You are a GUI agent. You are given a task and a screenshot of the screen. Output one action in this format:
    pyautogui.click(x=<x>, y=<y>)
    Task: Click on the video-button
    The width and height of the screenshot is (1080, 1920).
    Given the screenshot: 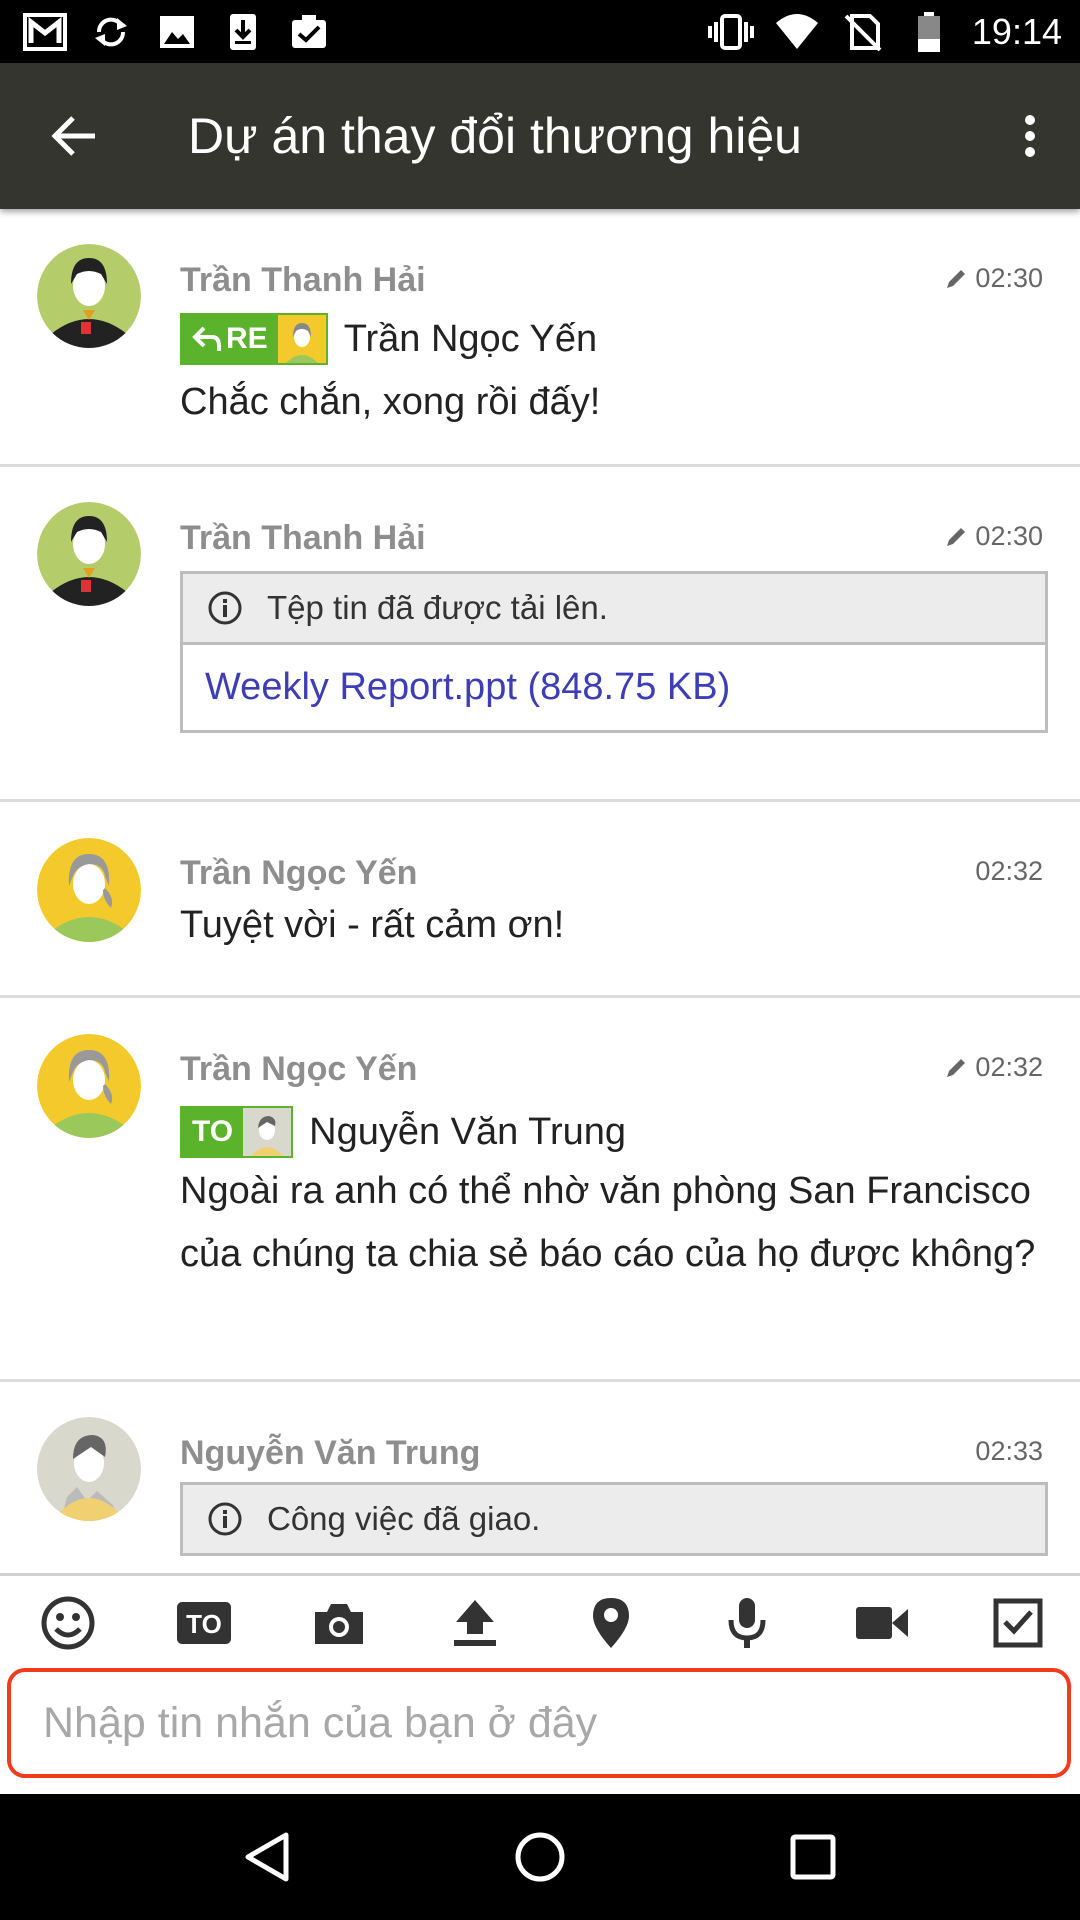 What is the action you would take?
    pyautogui.click(x=882, y=1623)
    